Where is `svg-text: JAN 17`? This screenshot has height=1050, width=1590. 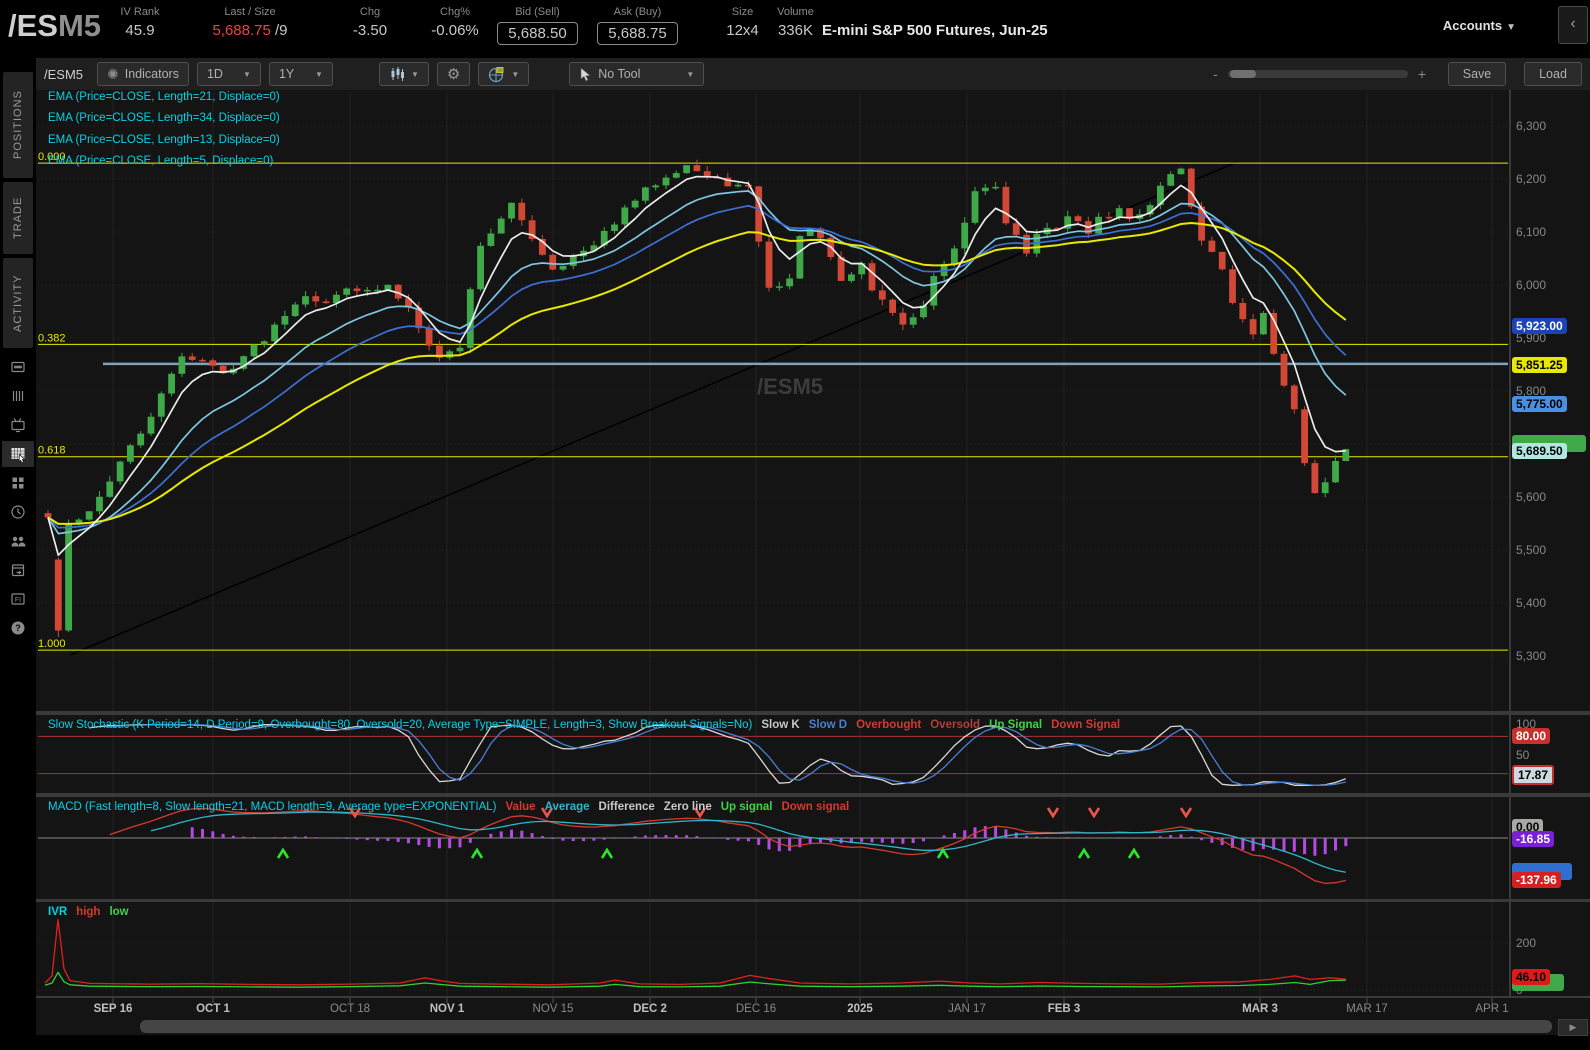
svg-text: JAN 17 is located at coordinates (967, 1009).